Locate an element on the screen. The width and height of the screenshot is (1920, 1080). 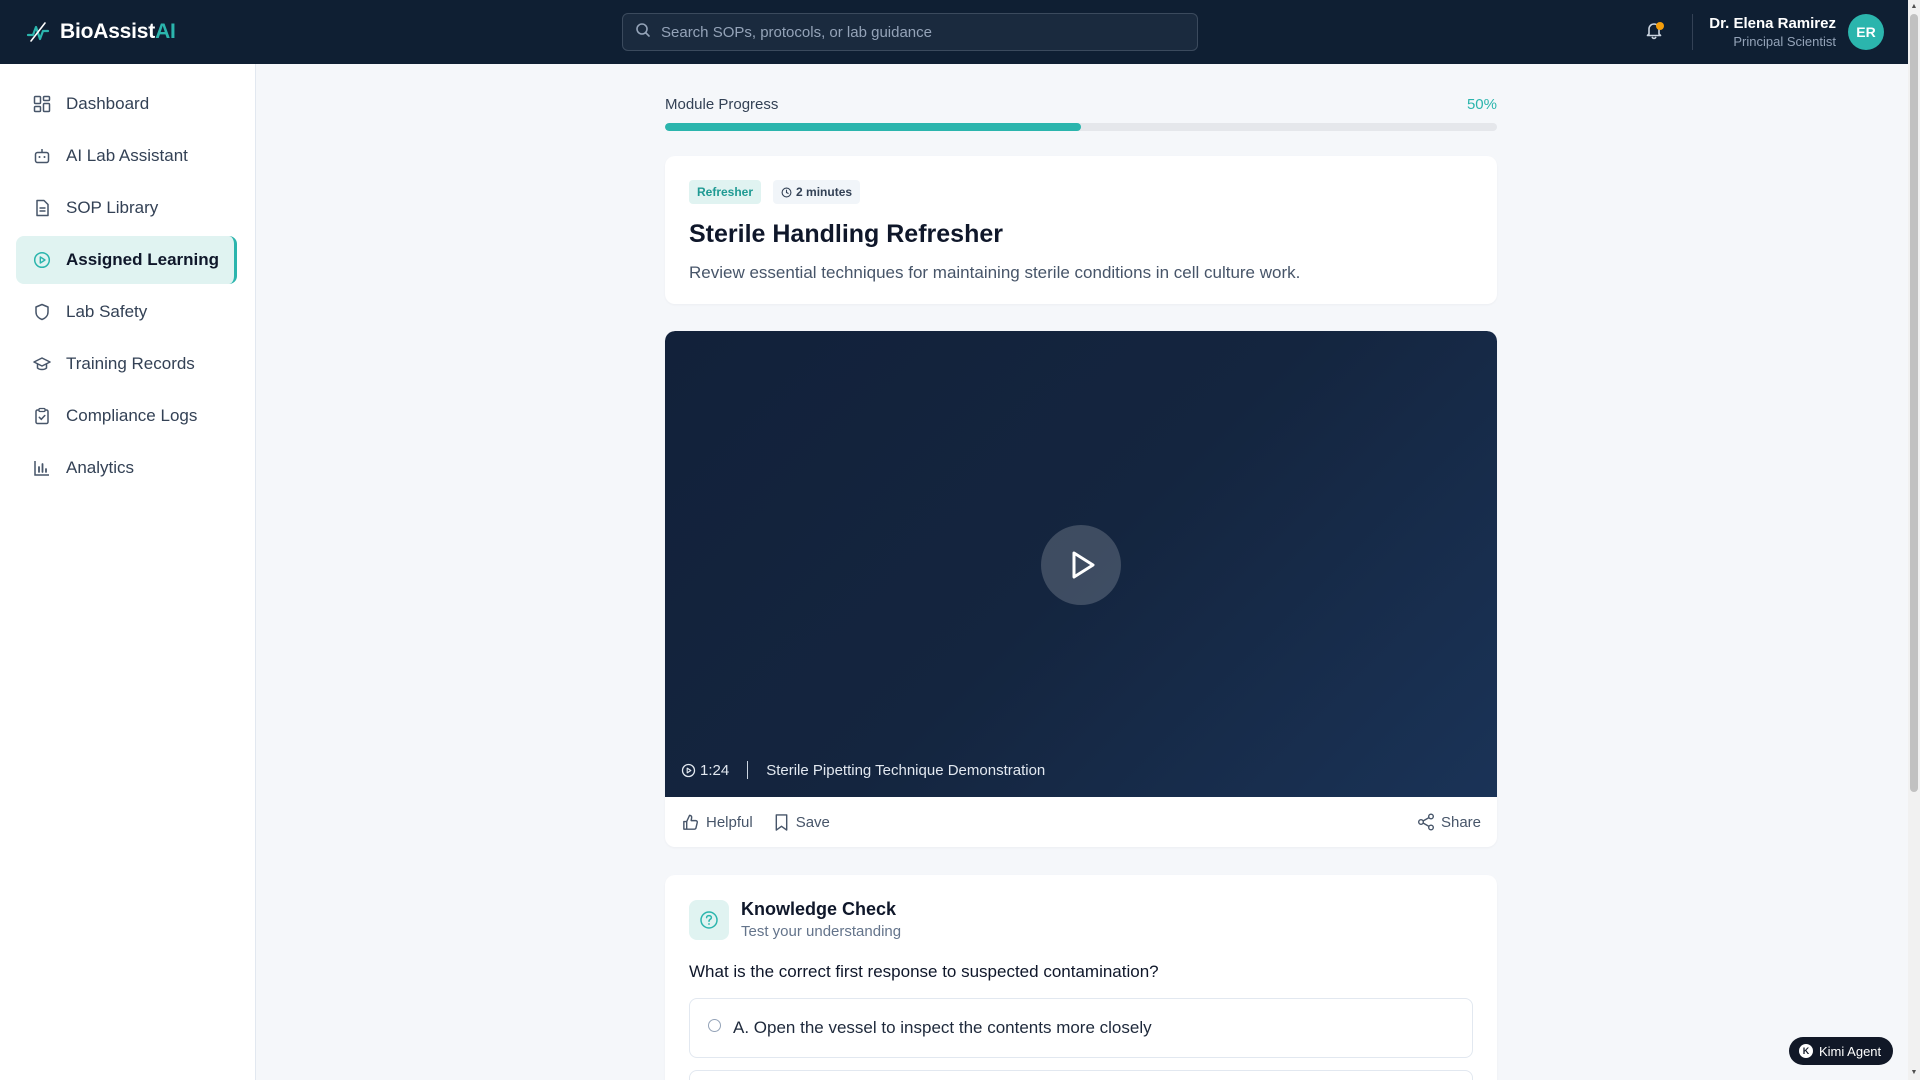
user-role: Principal Scientist is located at coordinates (1784, 41).